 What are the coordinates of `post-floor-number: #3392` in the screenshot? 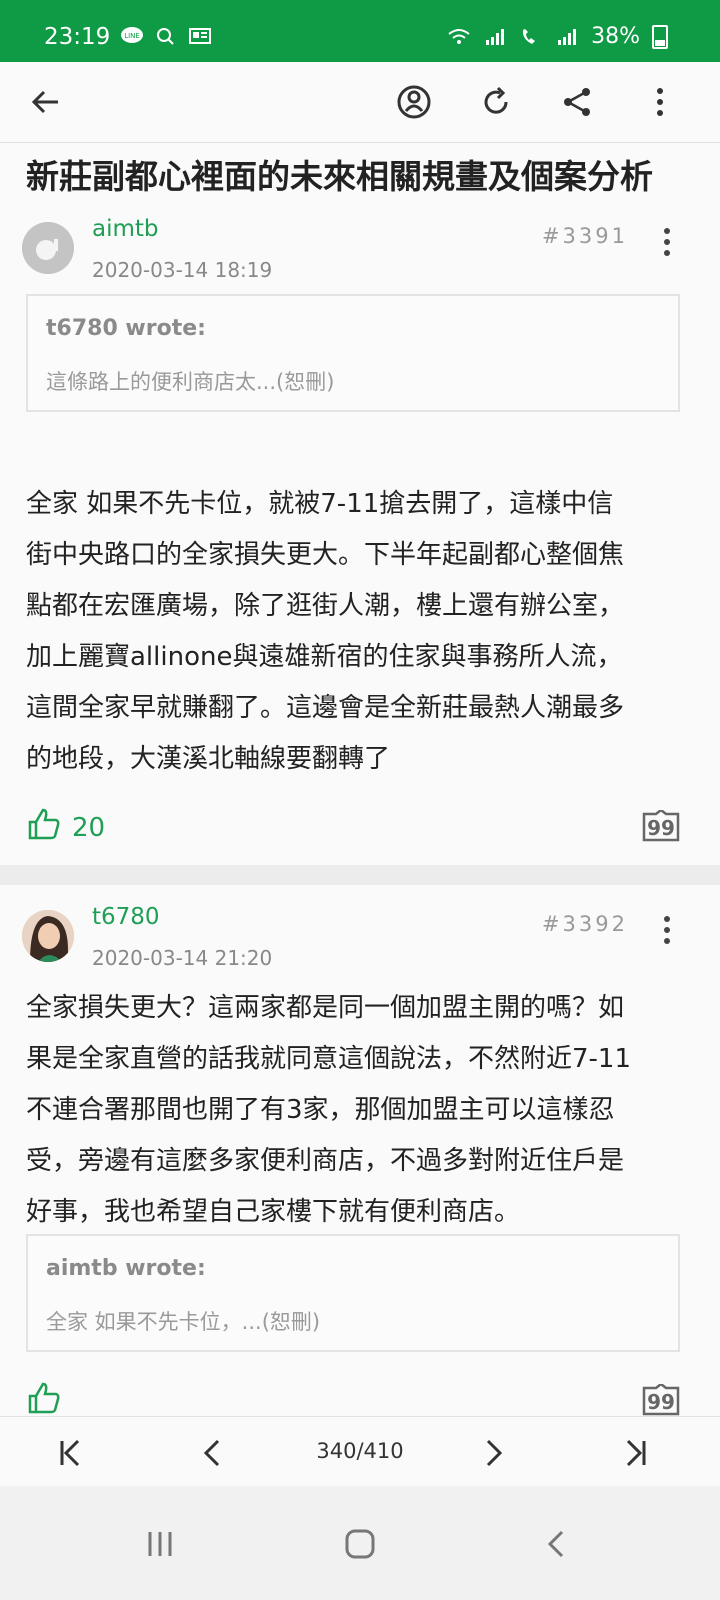 It's located at (584, 924).